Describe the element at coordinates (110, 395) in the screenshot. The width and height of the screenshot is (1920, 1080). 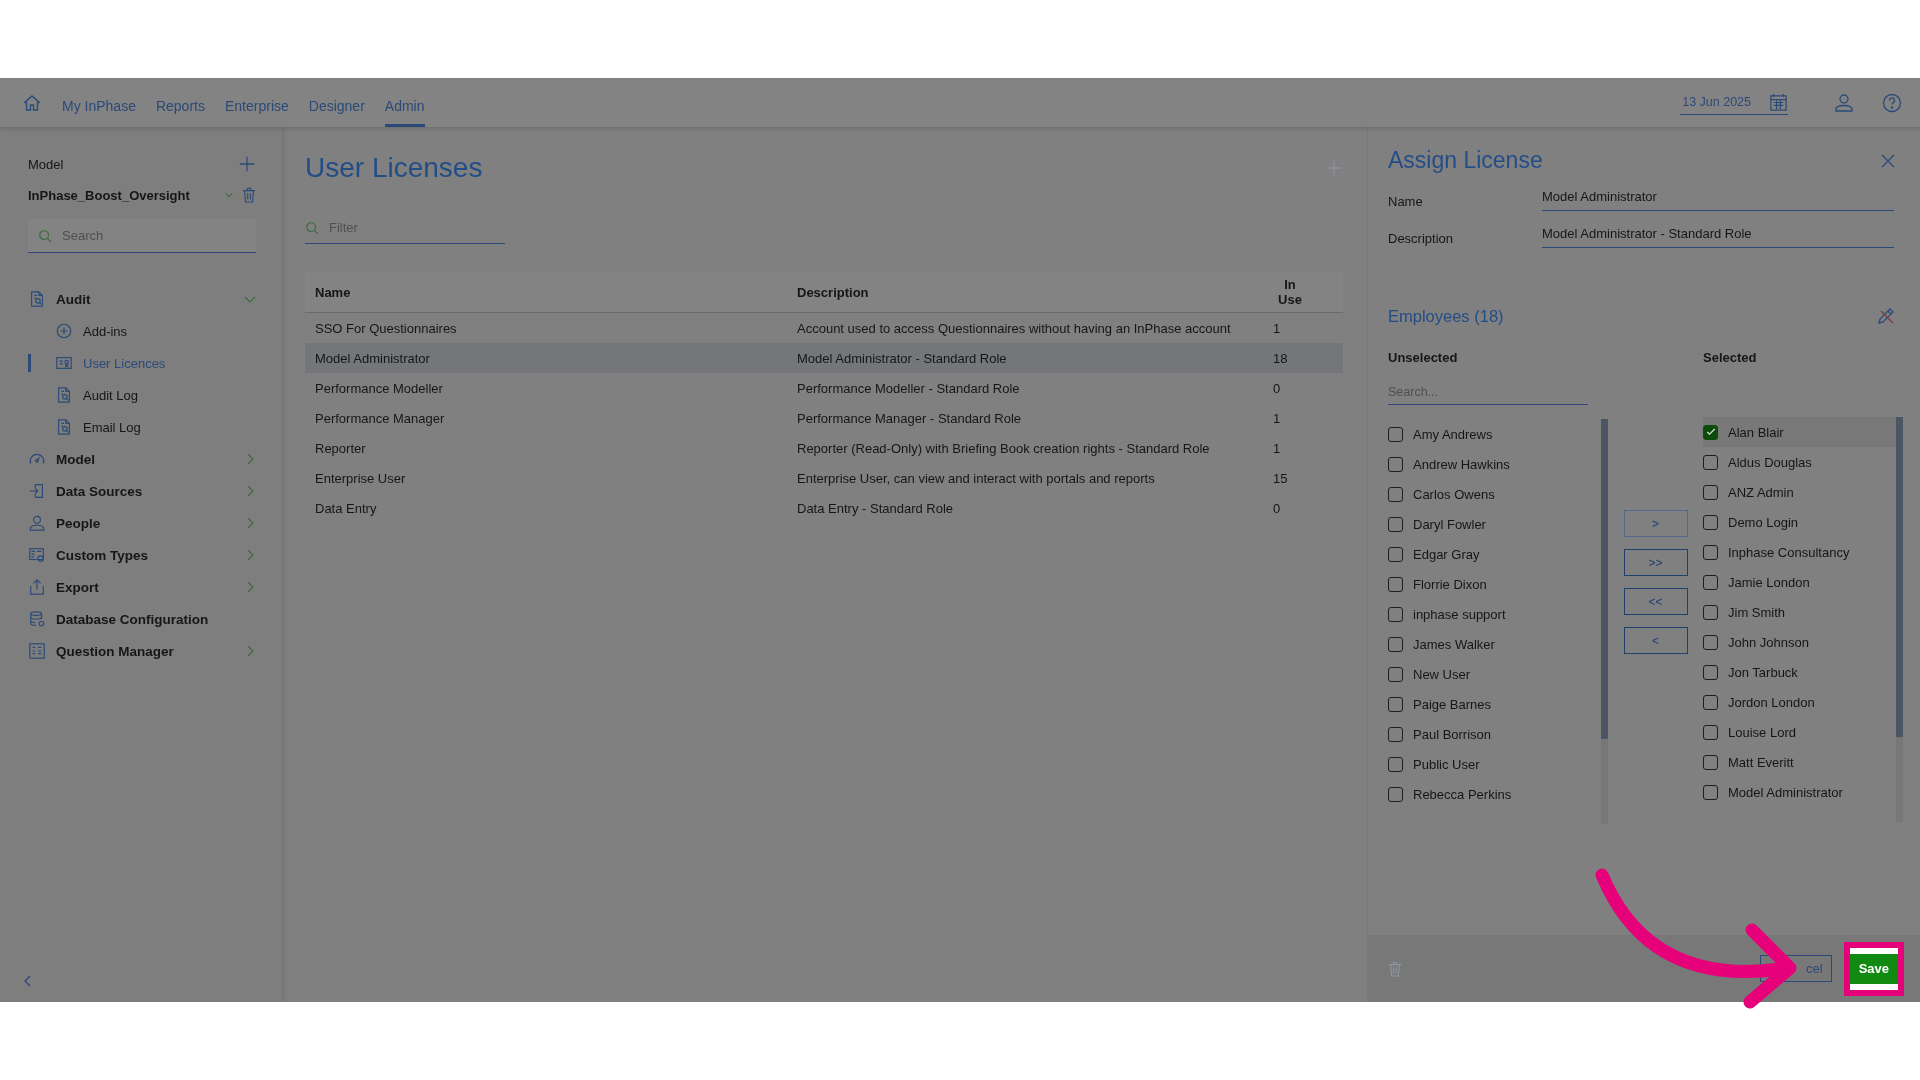
I see `submenu-item: Audit Log` at that location.